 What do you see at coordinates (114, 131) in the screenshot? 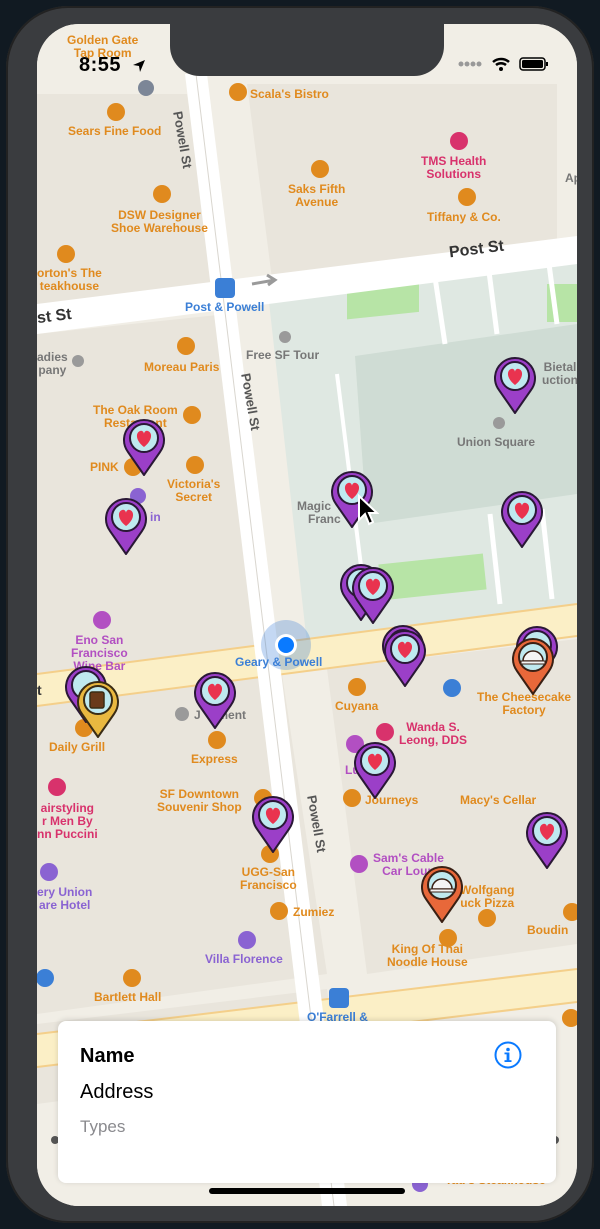
I see `poi-label: Sears Fine Food` at bounding box center [114, 131].